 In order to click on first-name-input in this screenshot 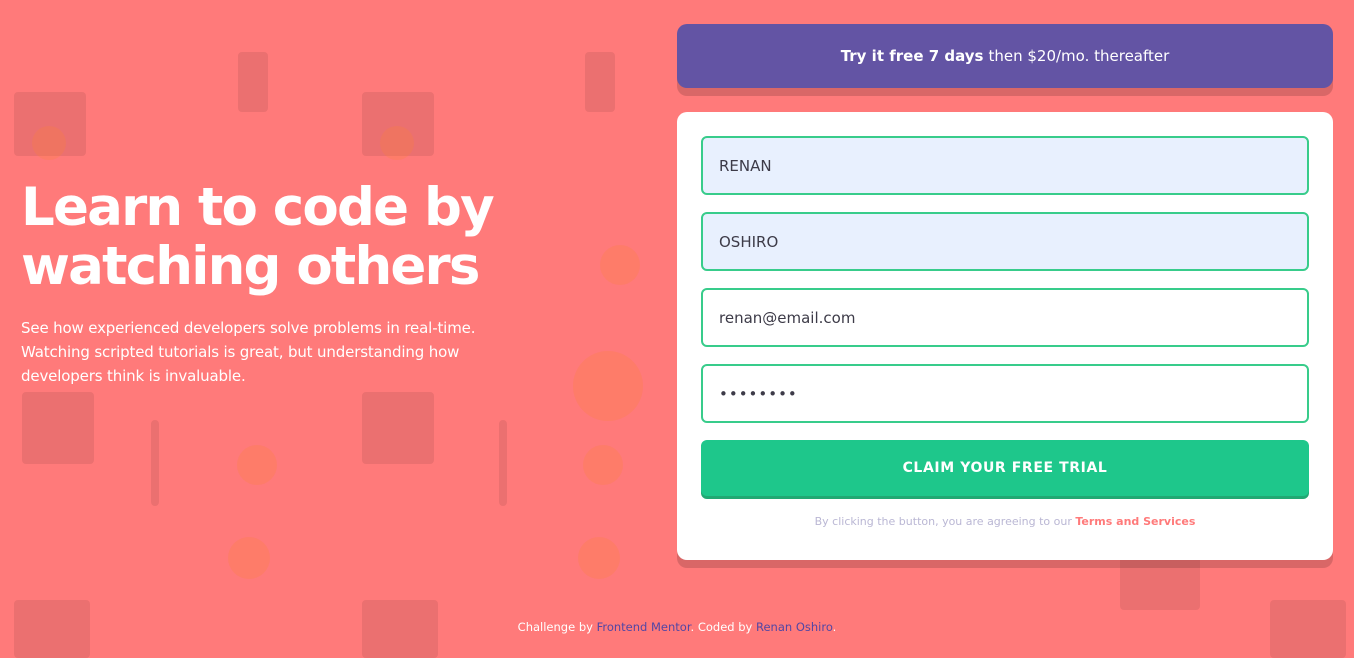, I will do `click(1005, 165)`.